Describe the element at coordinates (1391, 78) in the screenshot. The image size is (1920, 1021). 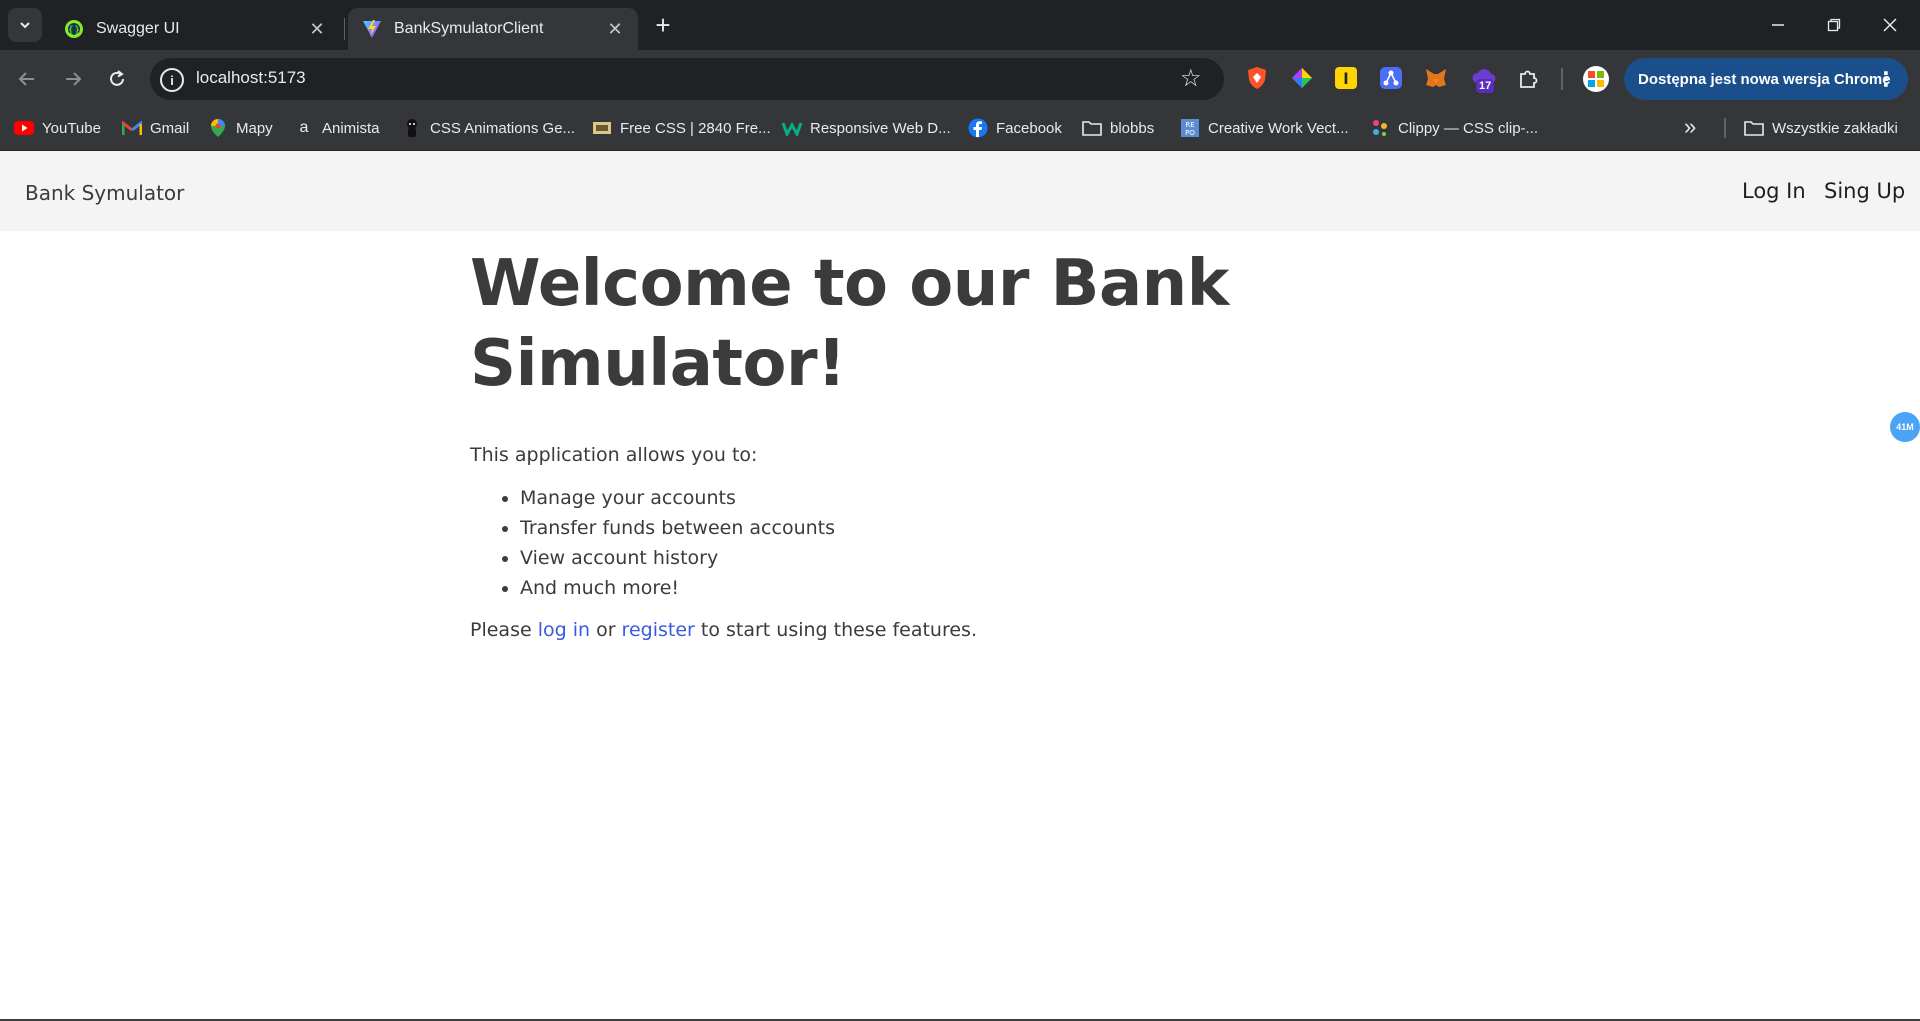
I see `extension-network-icon` at that location.